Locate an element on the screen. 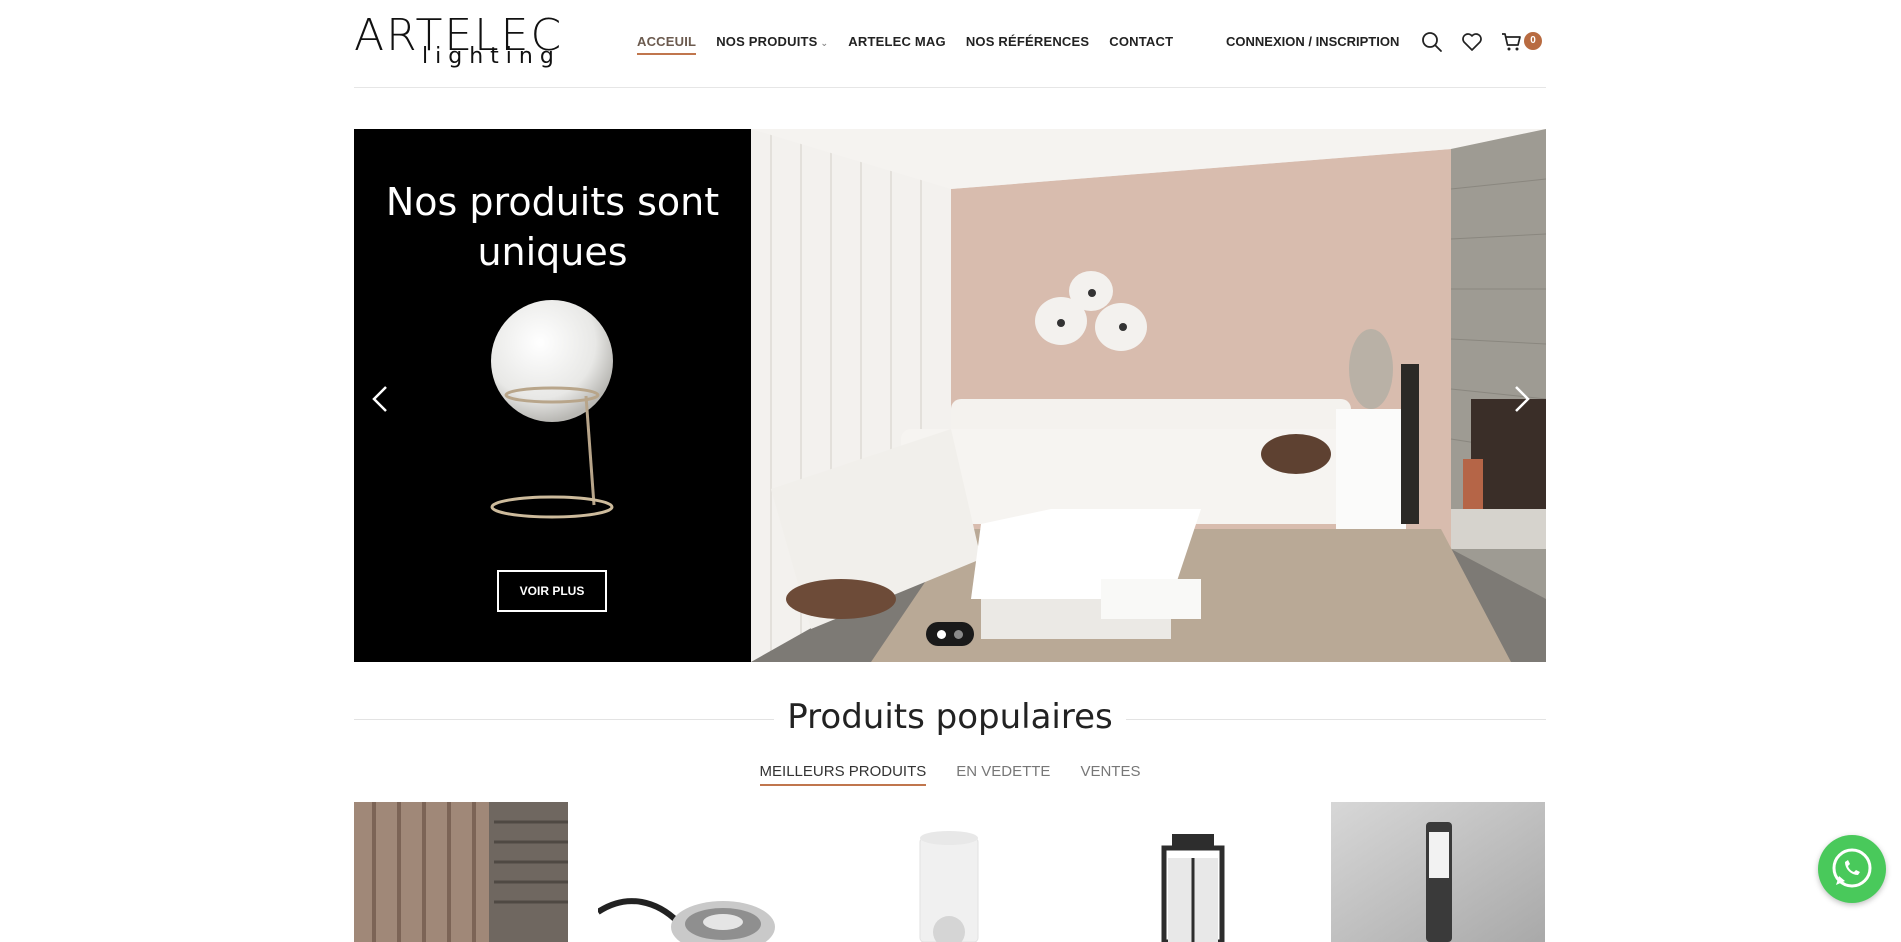 The width and height of the screenshot is (1901, 942). chevron-left-icon is located at coordinates (379, 399).